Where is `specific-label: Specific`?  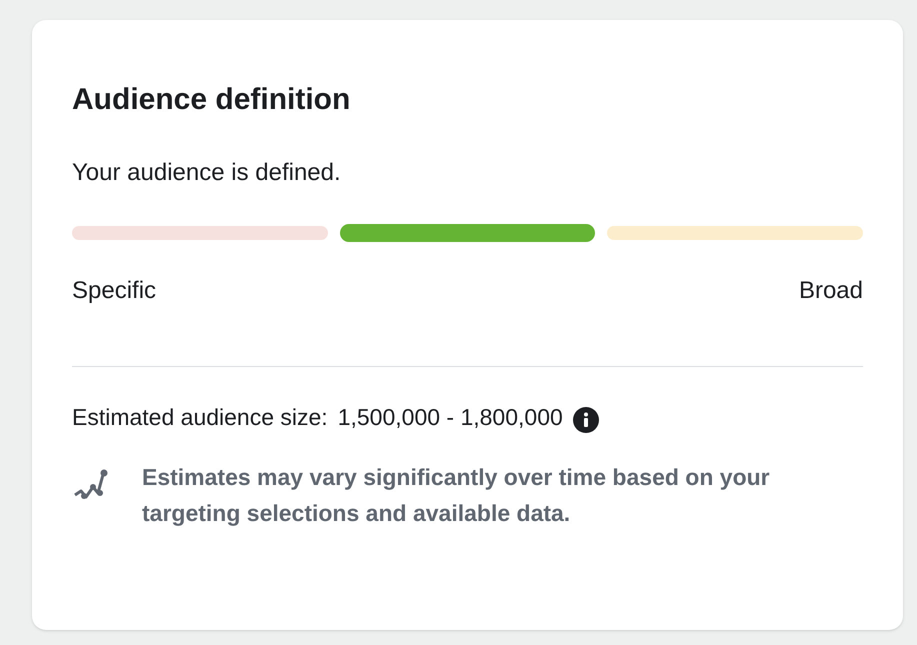
specific-label: Specific is located at coordinates (114, 291).